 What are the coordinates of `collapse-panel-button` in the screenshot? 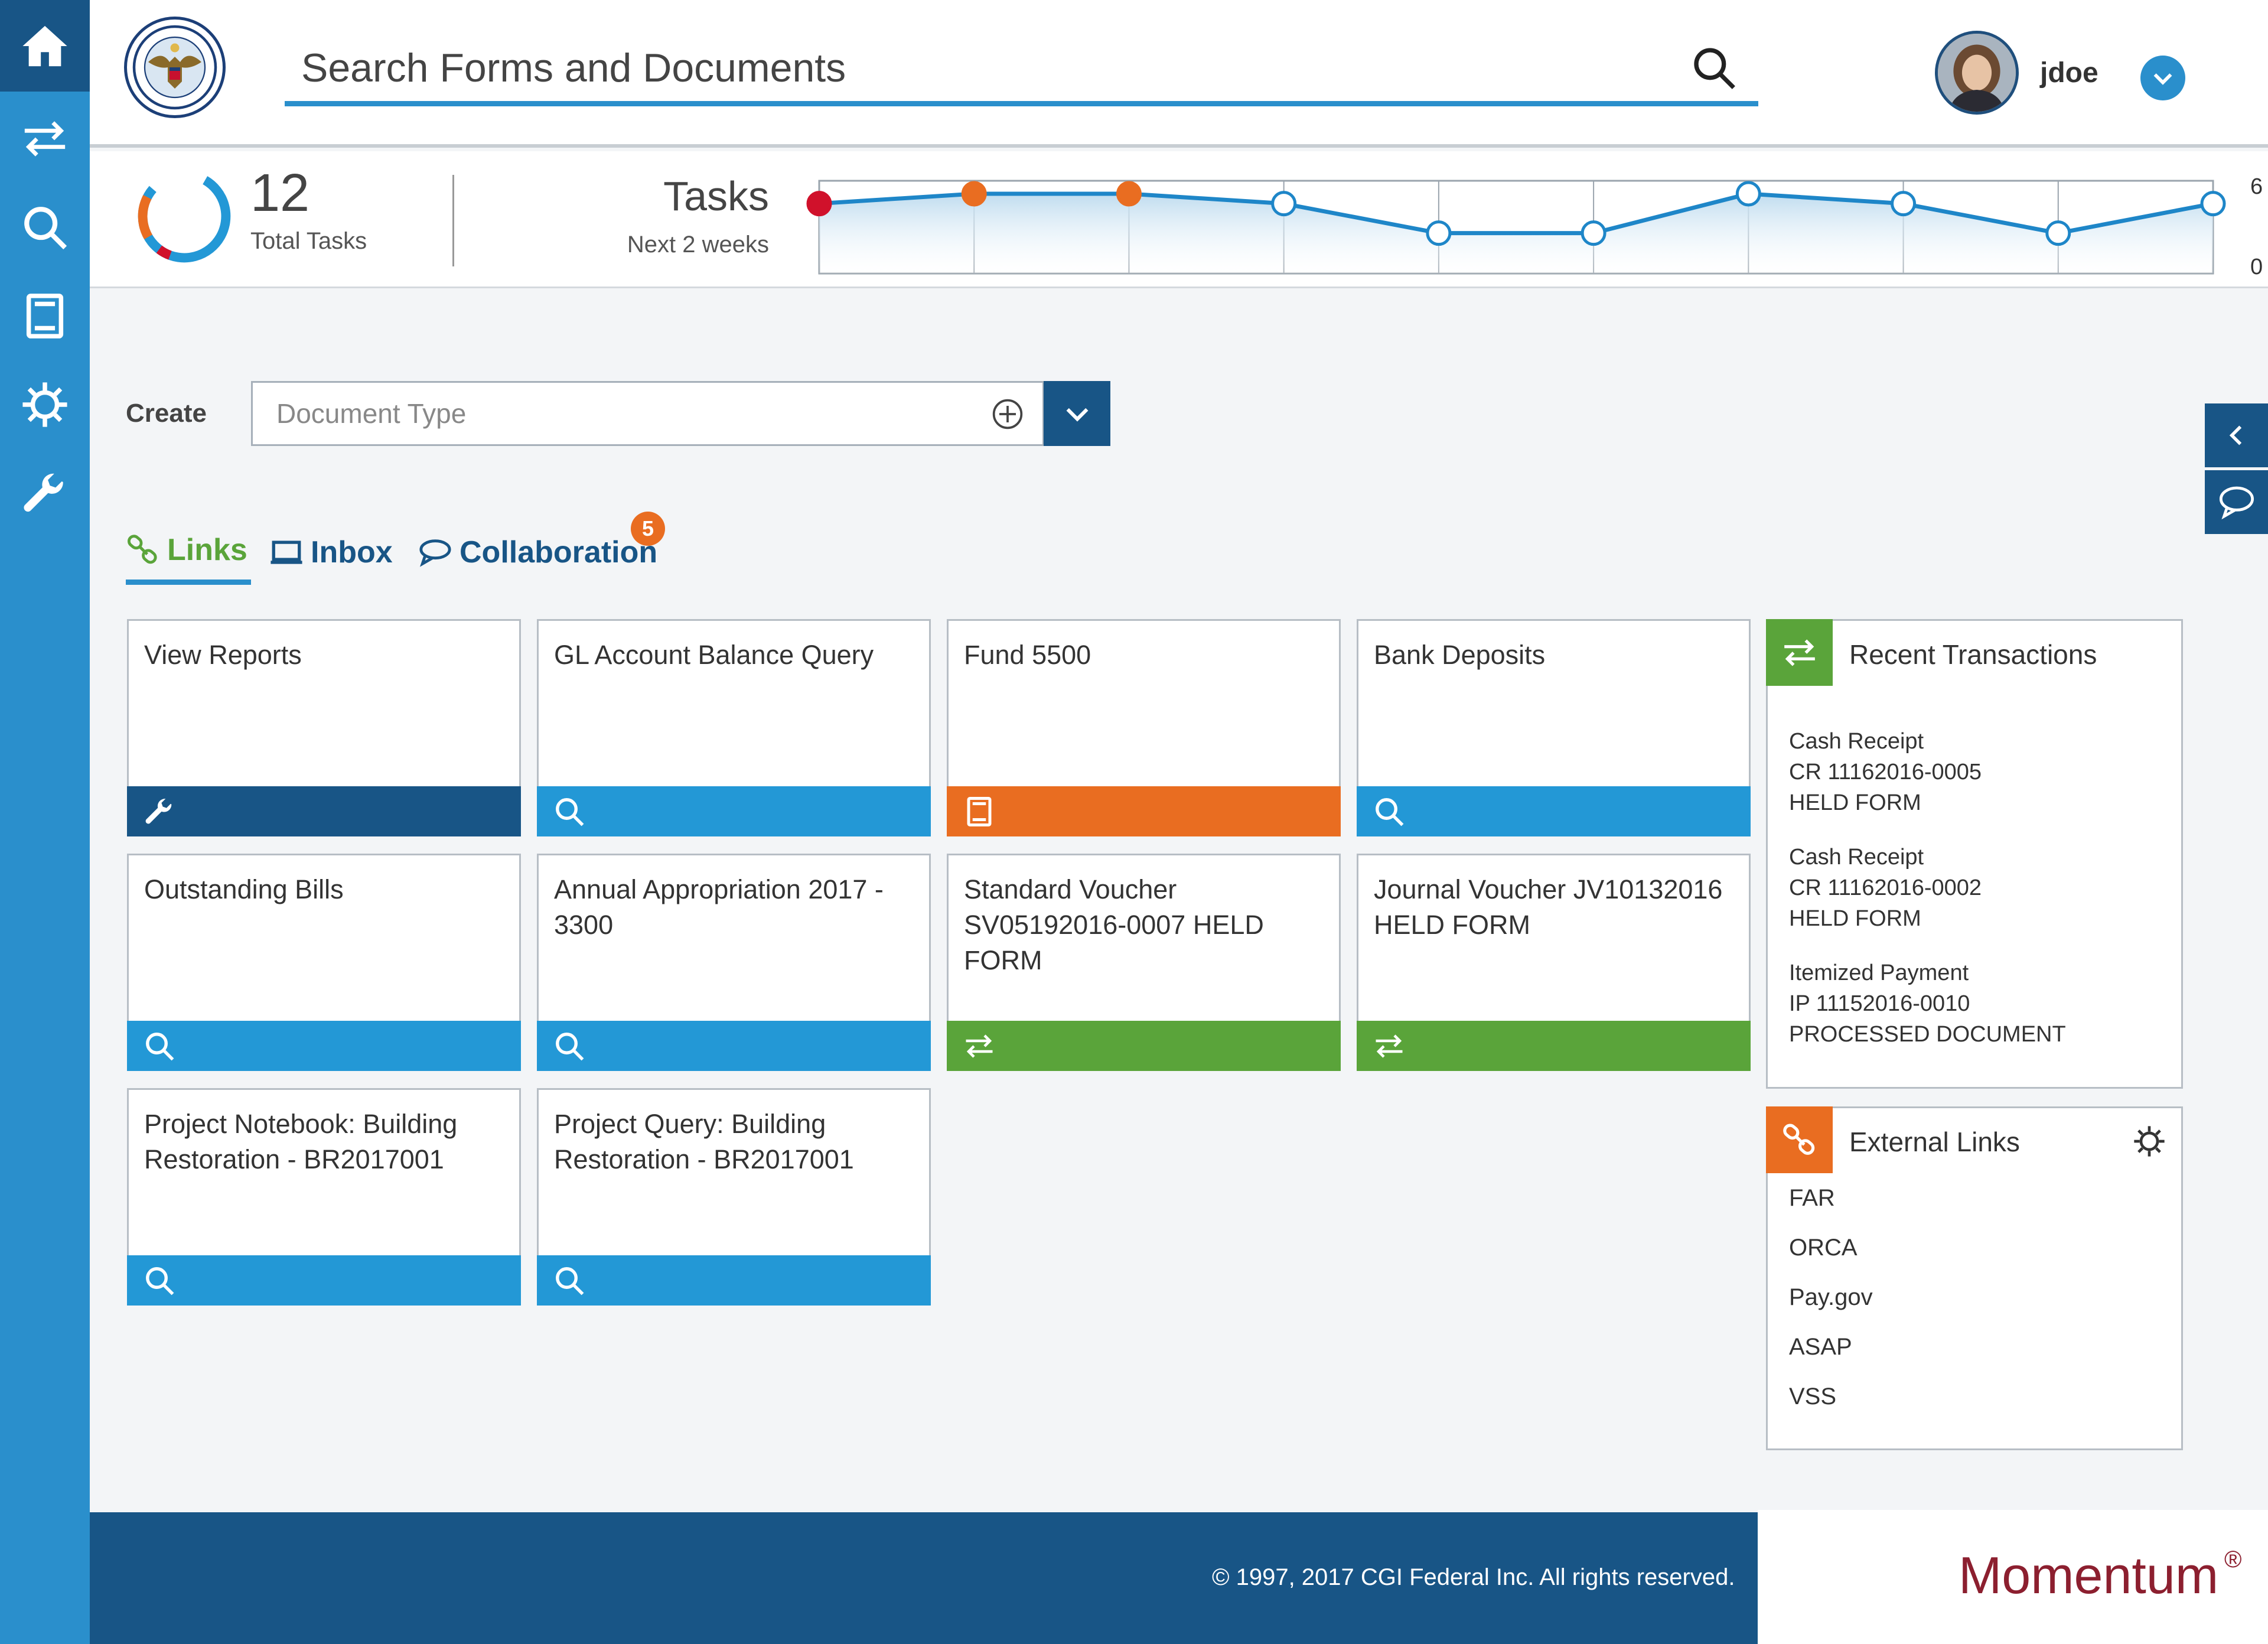 It's located at (2236, 435).